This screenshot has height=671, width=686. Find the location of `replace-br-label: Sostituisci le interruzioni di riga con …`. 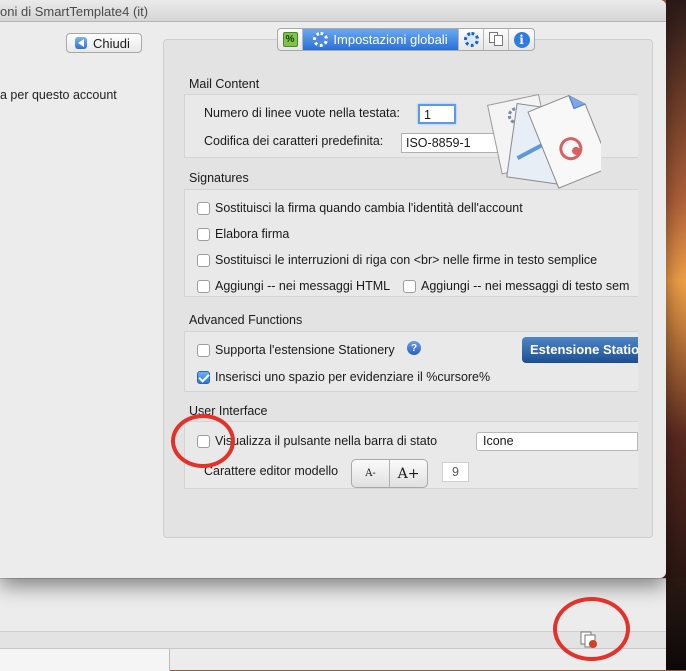

replace-br-label: Sostituisci le interruzioni di riga con … is located at coordinates (406, 260).